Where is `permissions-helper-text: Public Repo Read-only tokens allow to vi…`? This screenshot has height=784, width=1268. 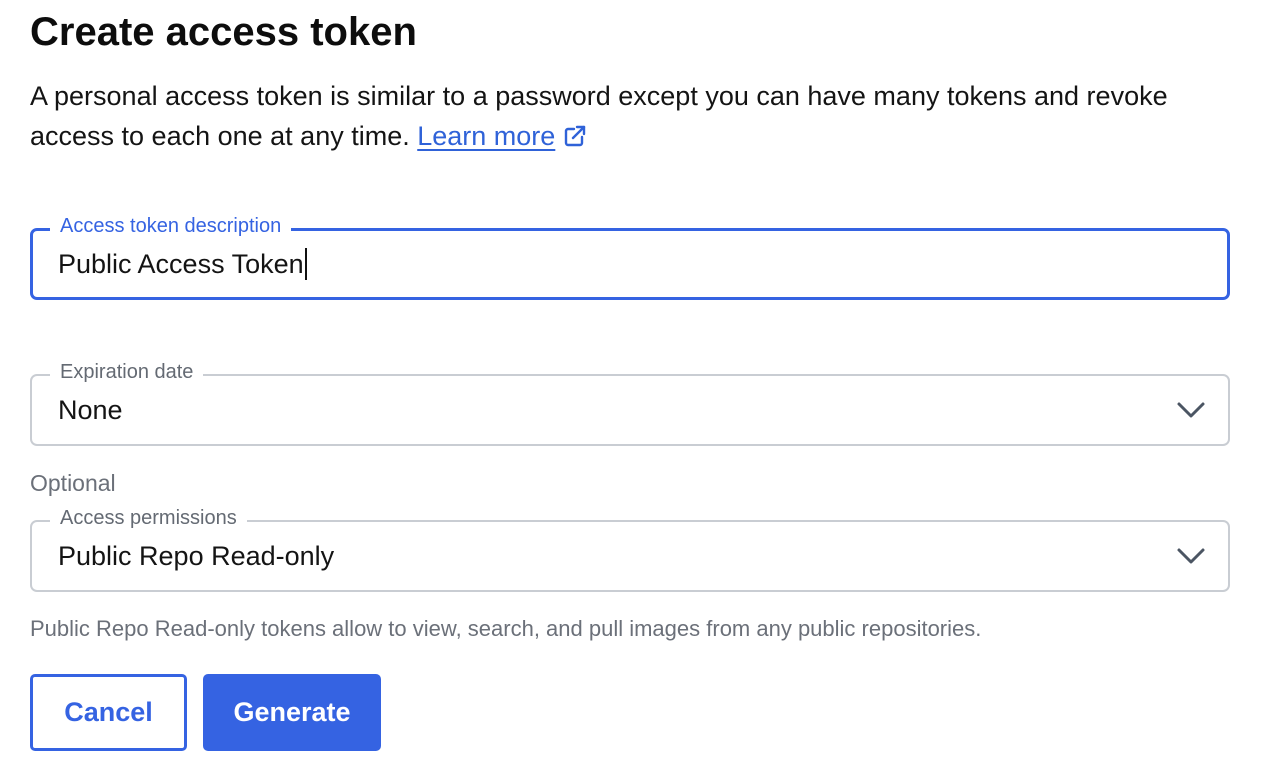
permissions-helper-text: Public Repo Read-only tokens allow to vi… is located at coordinates (506, 628).